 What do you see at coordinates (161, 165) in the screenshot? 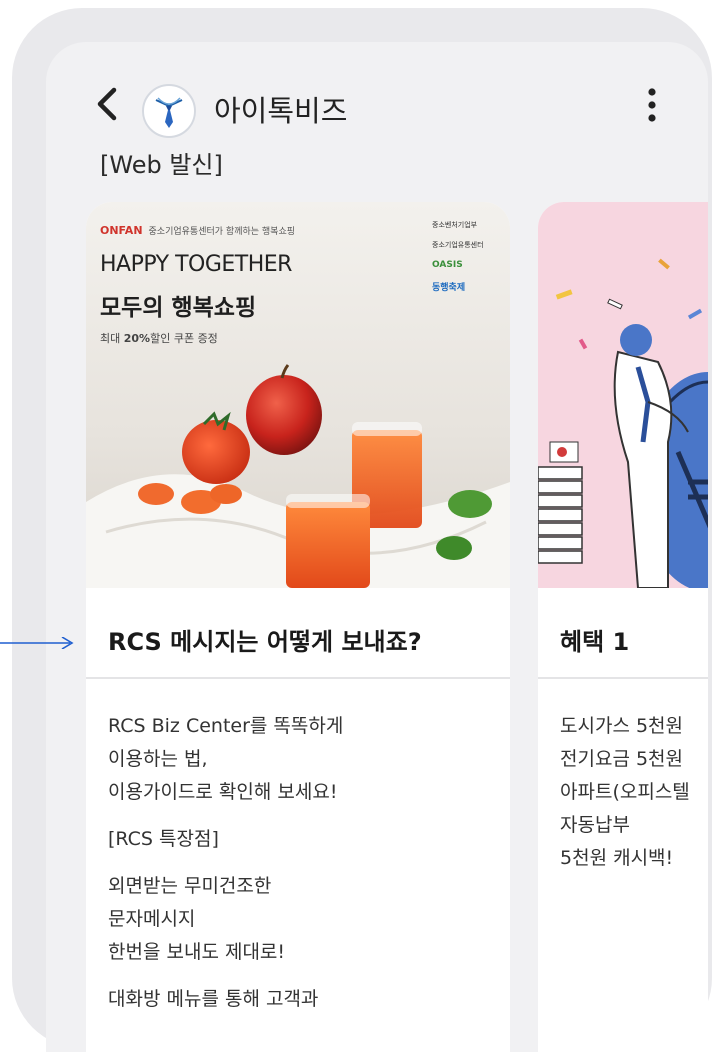
I see `sender-tag: [Web 발신]` at bounding box center [161, 165].